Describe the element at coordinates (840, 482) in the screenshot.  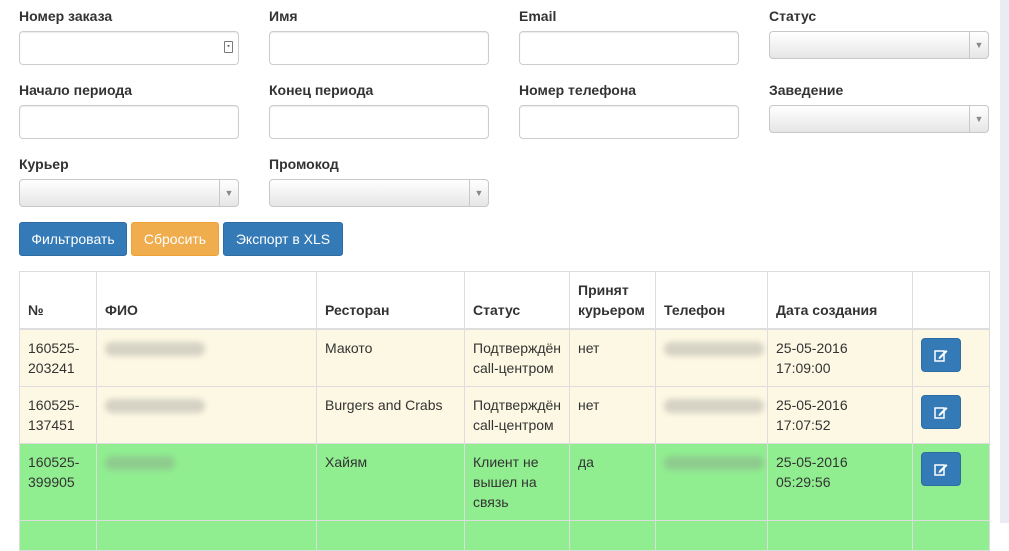
I see `created-cell: 25-05-2016 05:29:56` at that location.